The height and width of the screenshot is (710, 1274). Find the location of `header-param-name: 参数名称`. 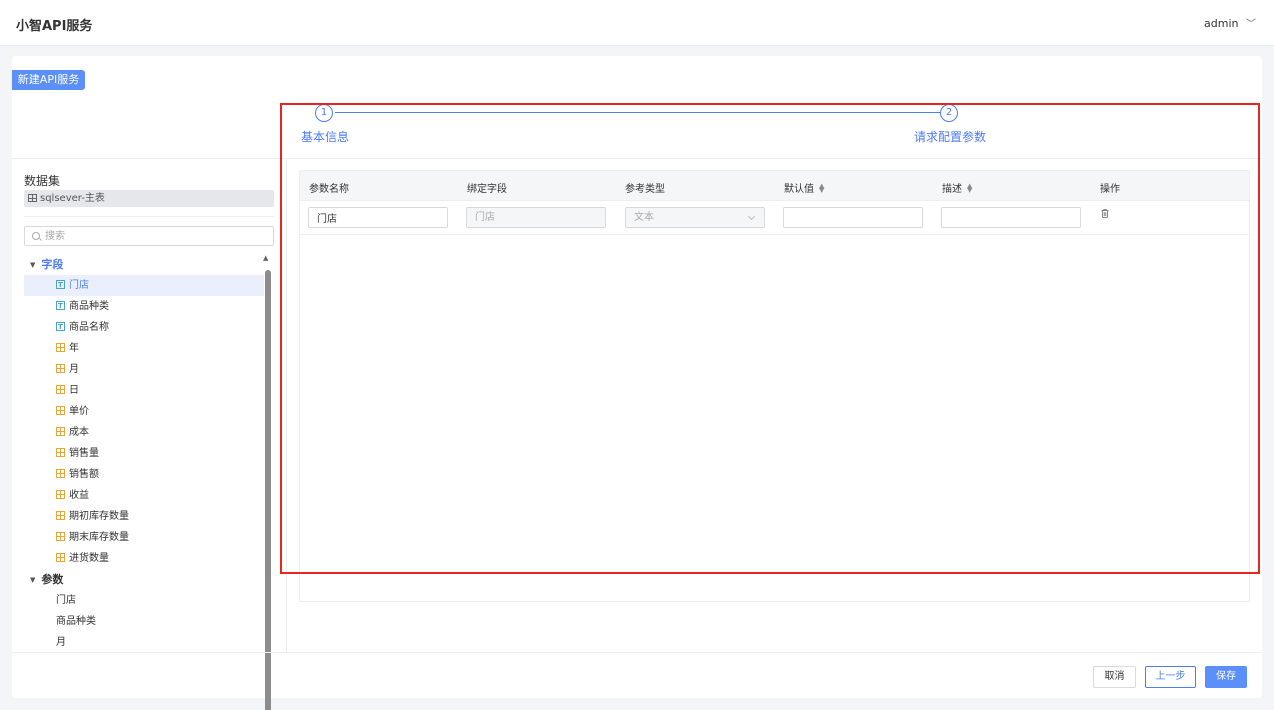

header-param-name: 参数名称 is located at coordinates (329, 189).